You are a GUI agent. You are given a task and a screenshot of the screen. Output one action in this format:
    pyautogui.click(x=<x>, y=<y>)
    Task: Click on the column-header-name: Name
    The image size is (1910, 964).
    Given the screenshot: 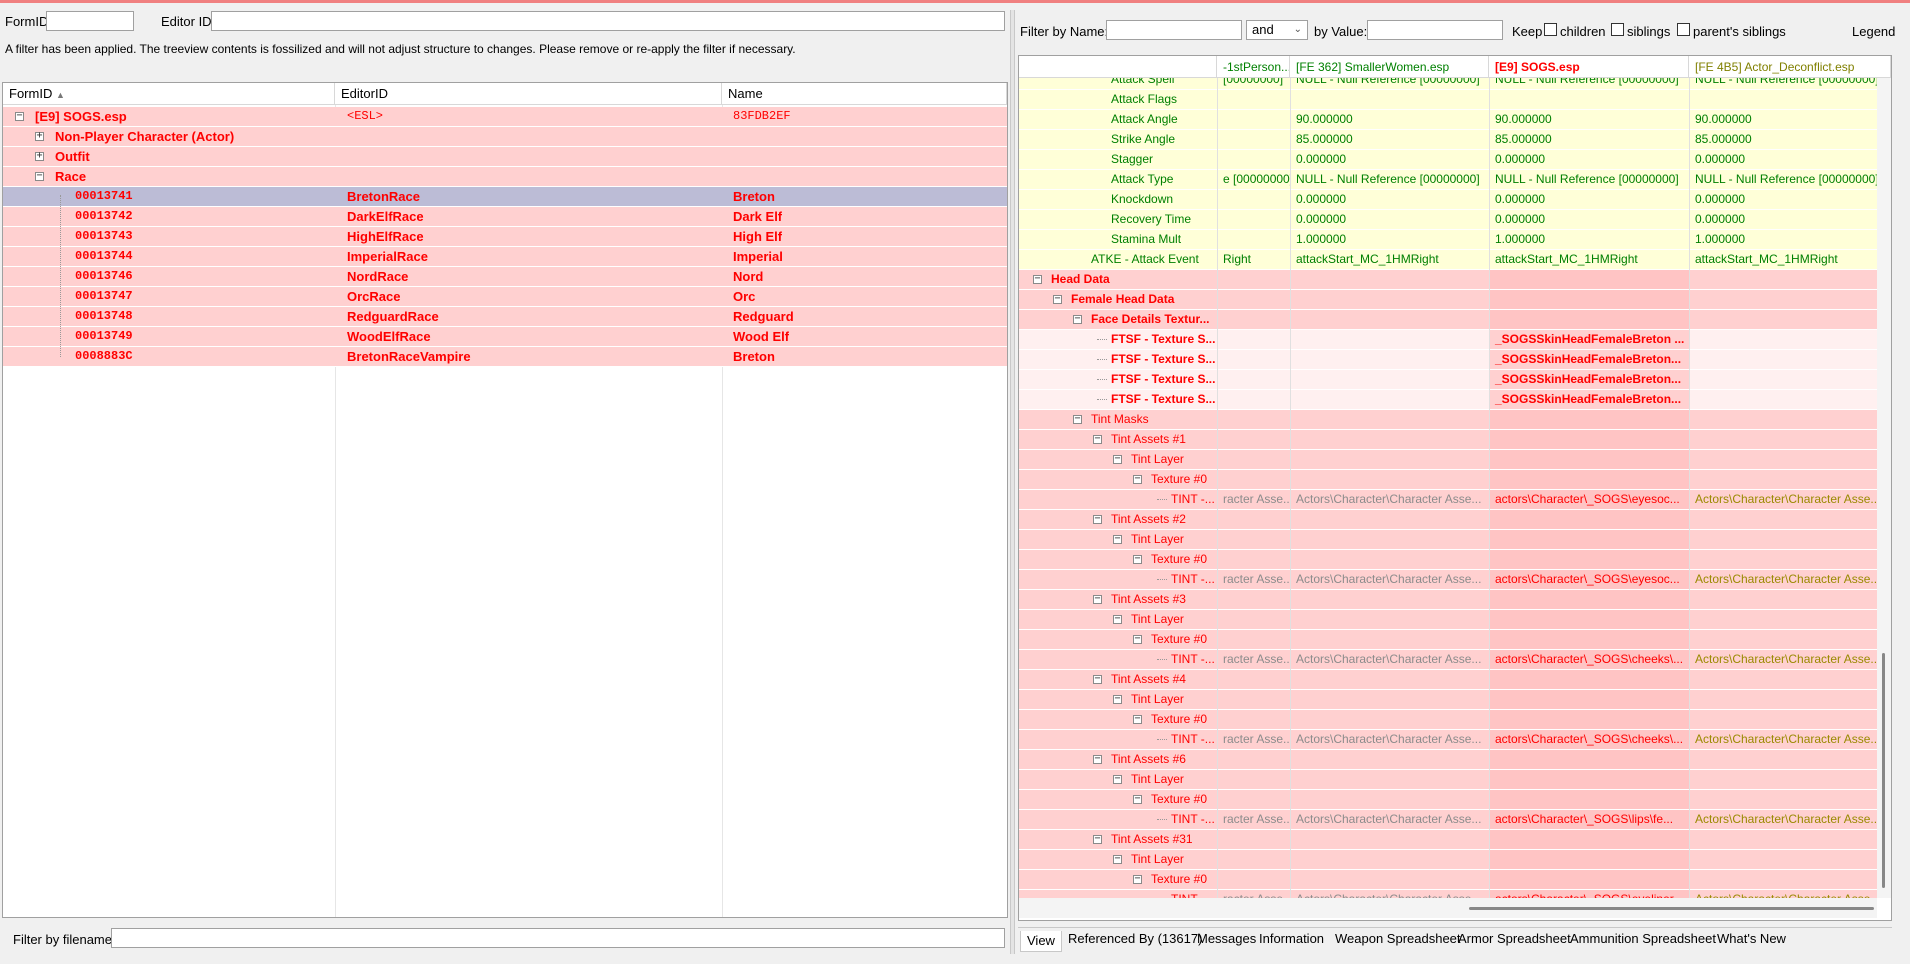 What is the action you would take?
    pyautogui.click(x=864, y=94)
    